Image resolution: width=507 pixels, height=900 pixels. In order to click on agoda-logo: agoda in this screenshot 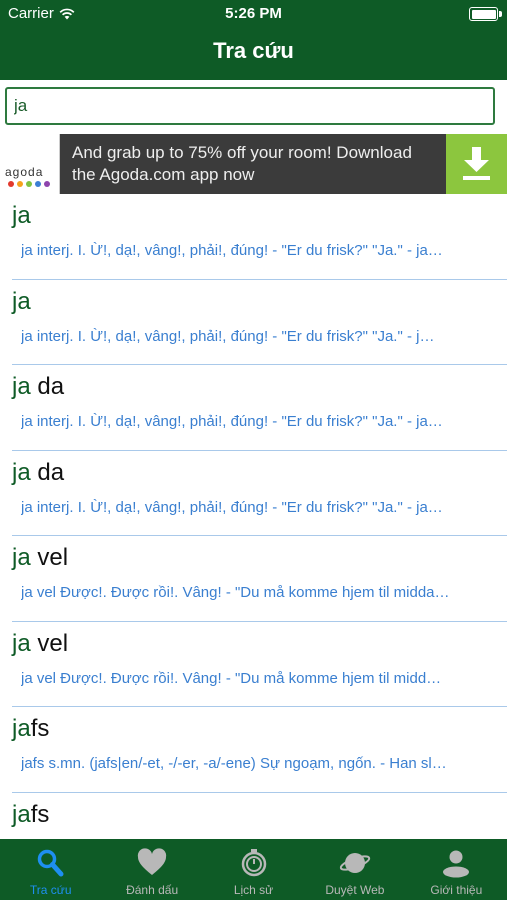, I will do `click(30, 164)`.